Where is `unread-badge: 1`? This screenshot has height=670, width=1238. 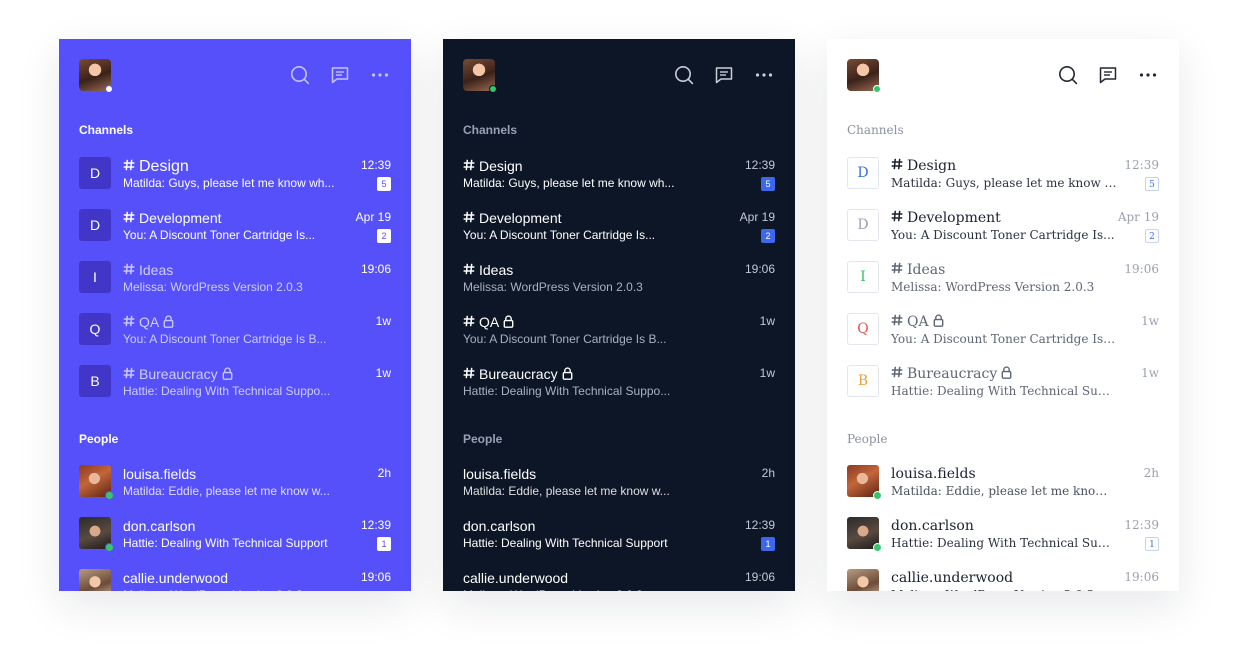 unread-badge: 1 is located at coordinates (768, 544).